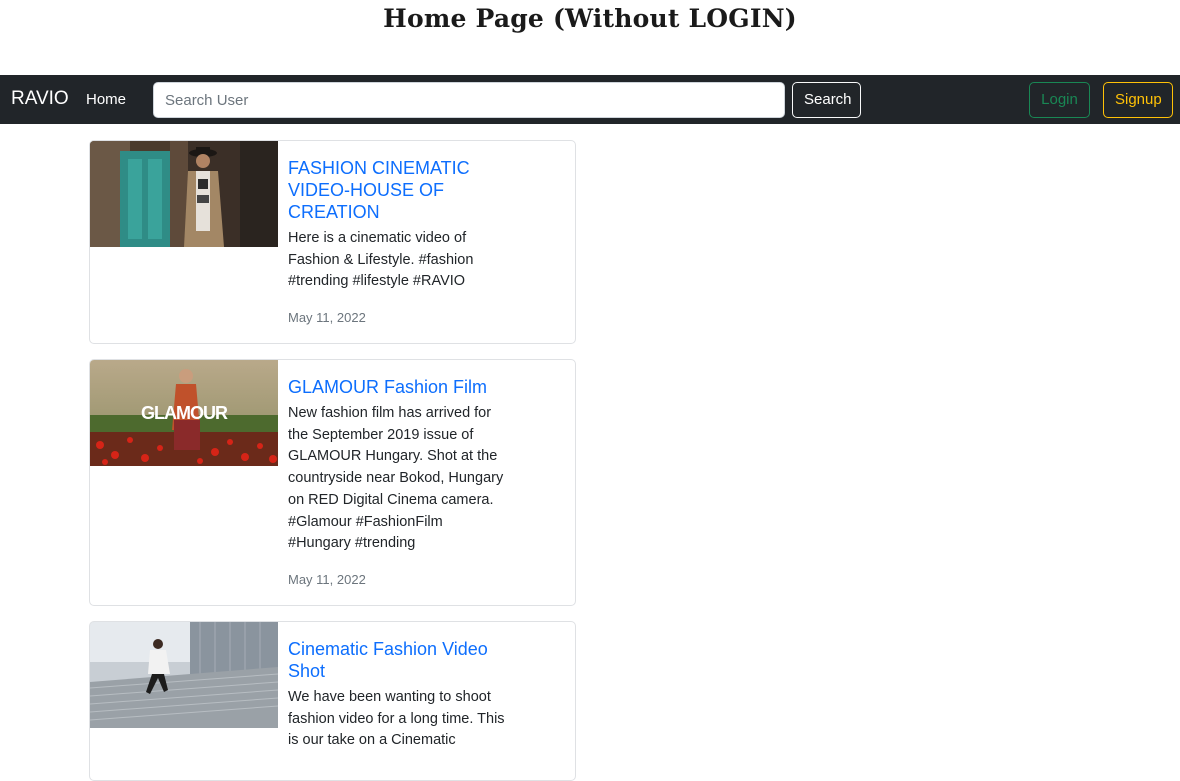 The image size is (1180, 781). What do you see at coordinates (590, 18) in the screenshot?
I see `page-heading: Home Page (Without LOGIN)` at bounding box center [590, 18].